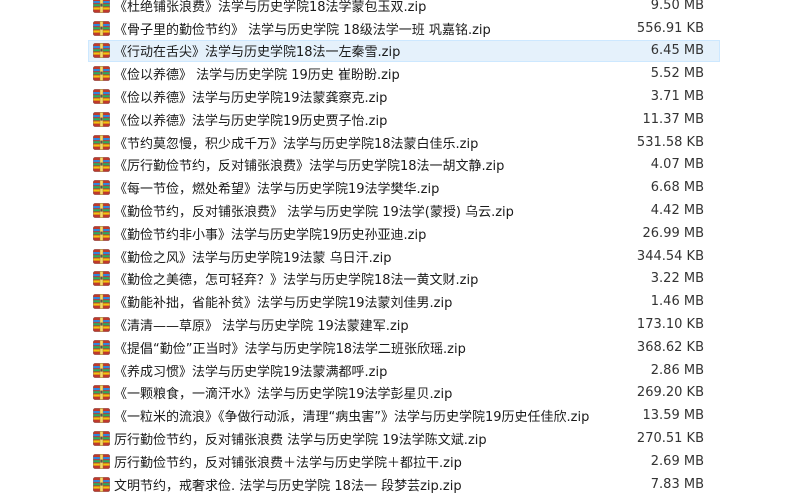 The width and height of the screenshot is (800, 500). I want to click on file-name: 《勤俭节约非小事》法学与历史学院19历史孙亚迪.zip, so click(270, 235).